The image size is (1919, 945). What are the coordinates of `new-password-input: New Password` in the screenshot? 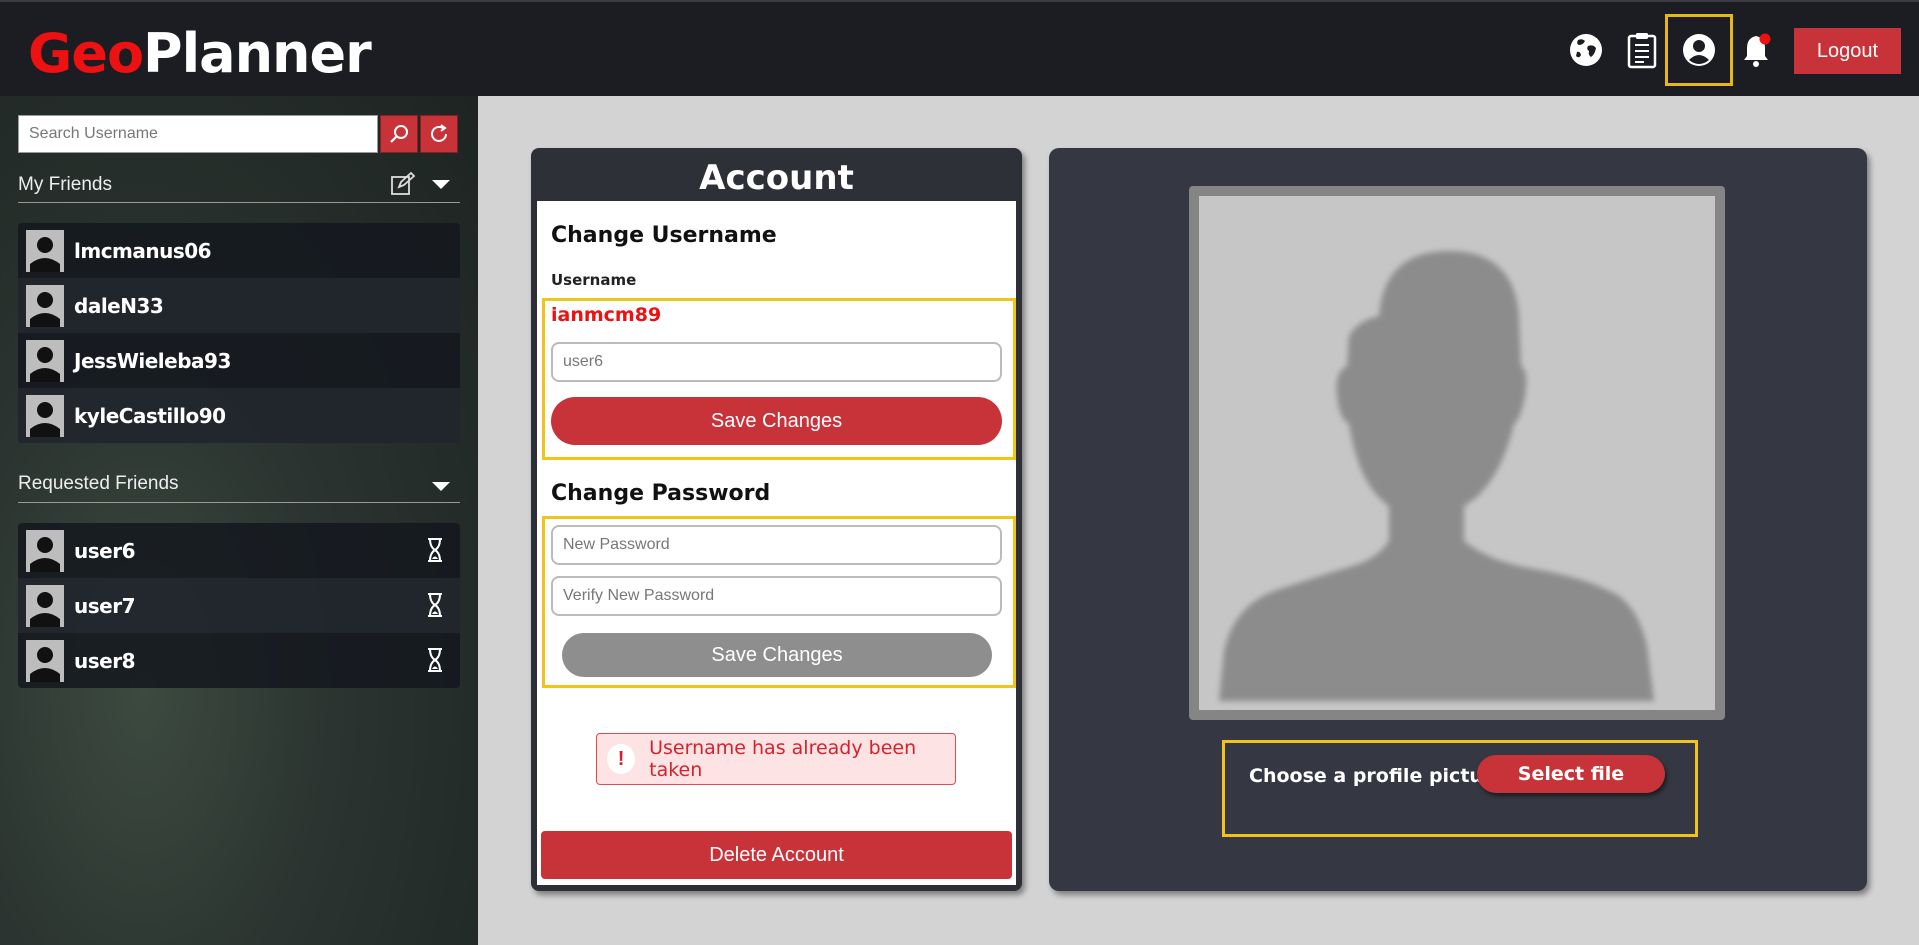 It's located at (776, 545).